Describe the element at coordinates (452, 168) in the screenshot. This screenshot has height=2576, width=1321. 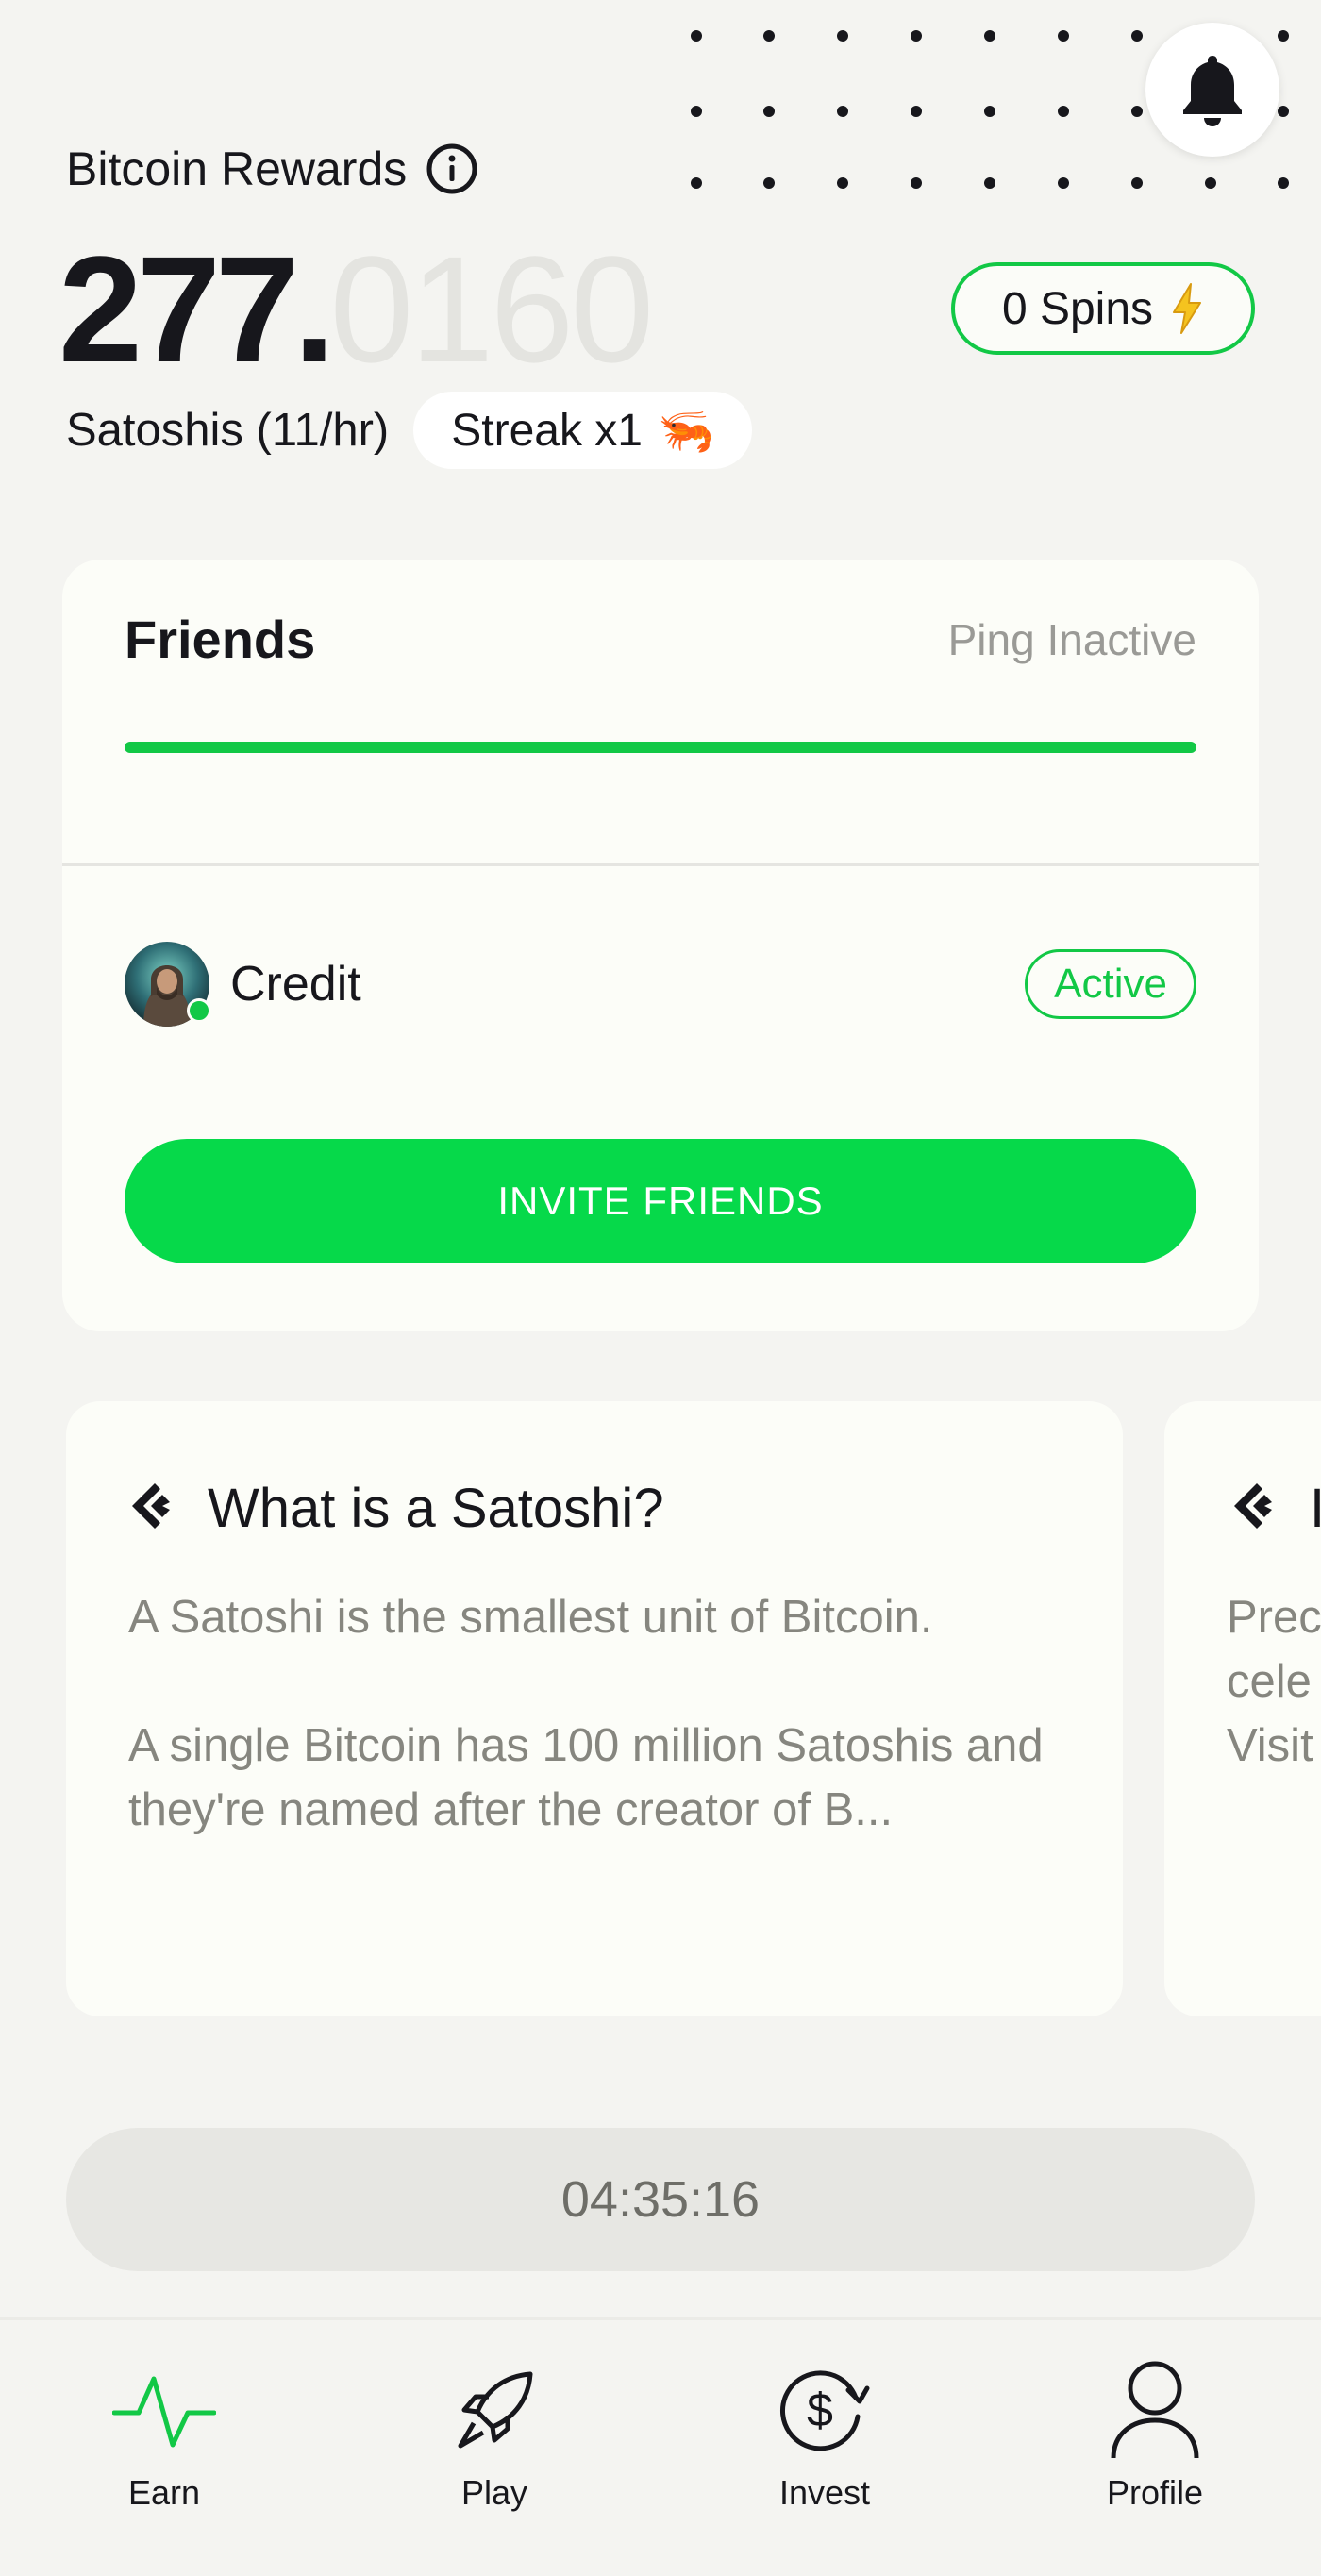
I see `info-icon` at that location.